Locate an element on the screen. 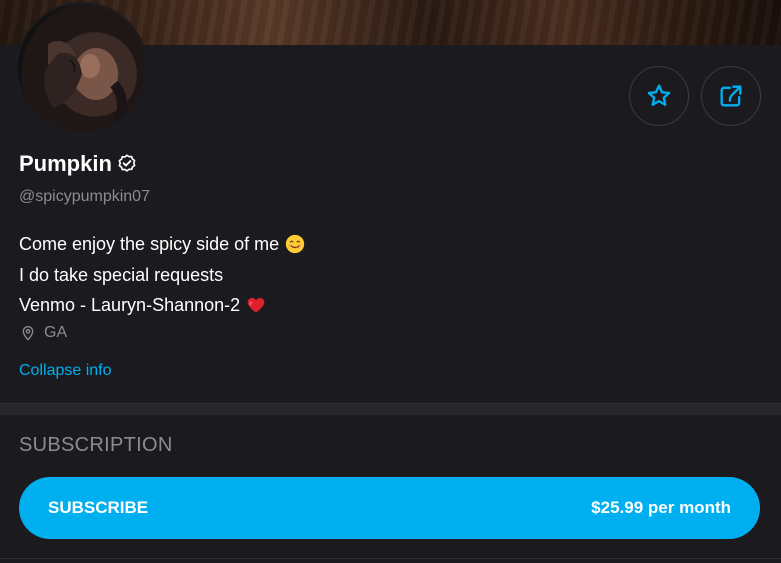 The width and height of the screenshot is (781, 563). star-icon is located at coordinates (659, 95).